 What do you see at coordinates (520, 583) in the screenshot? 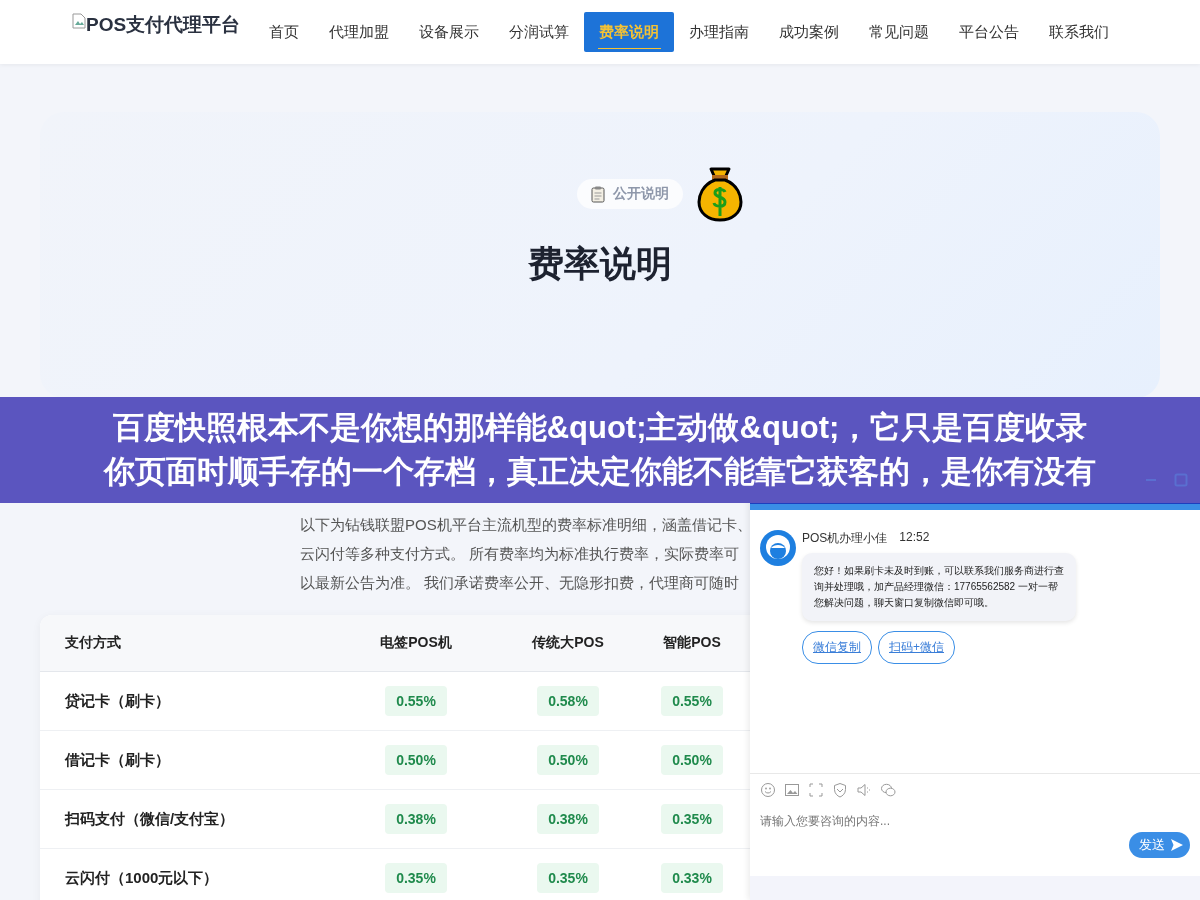
I see `intro-text-line: 以最新公告为准。 我们承诺费率公开、无隐形扣费，代理商可随时` at bounding box center [520, 583].